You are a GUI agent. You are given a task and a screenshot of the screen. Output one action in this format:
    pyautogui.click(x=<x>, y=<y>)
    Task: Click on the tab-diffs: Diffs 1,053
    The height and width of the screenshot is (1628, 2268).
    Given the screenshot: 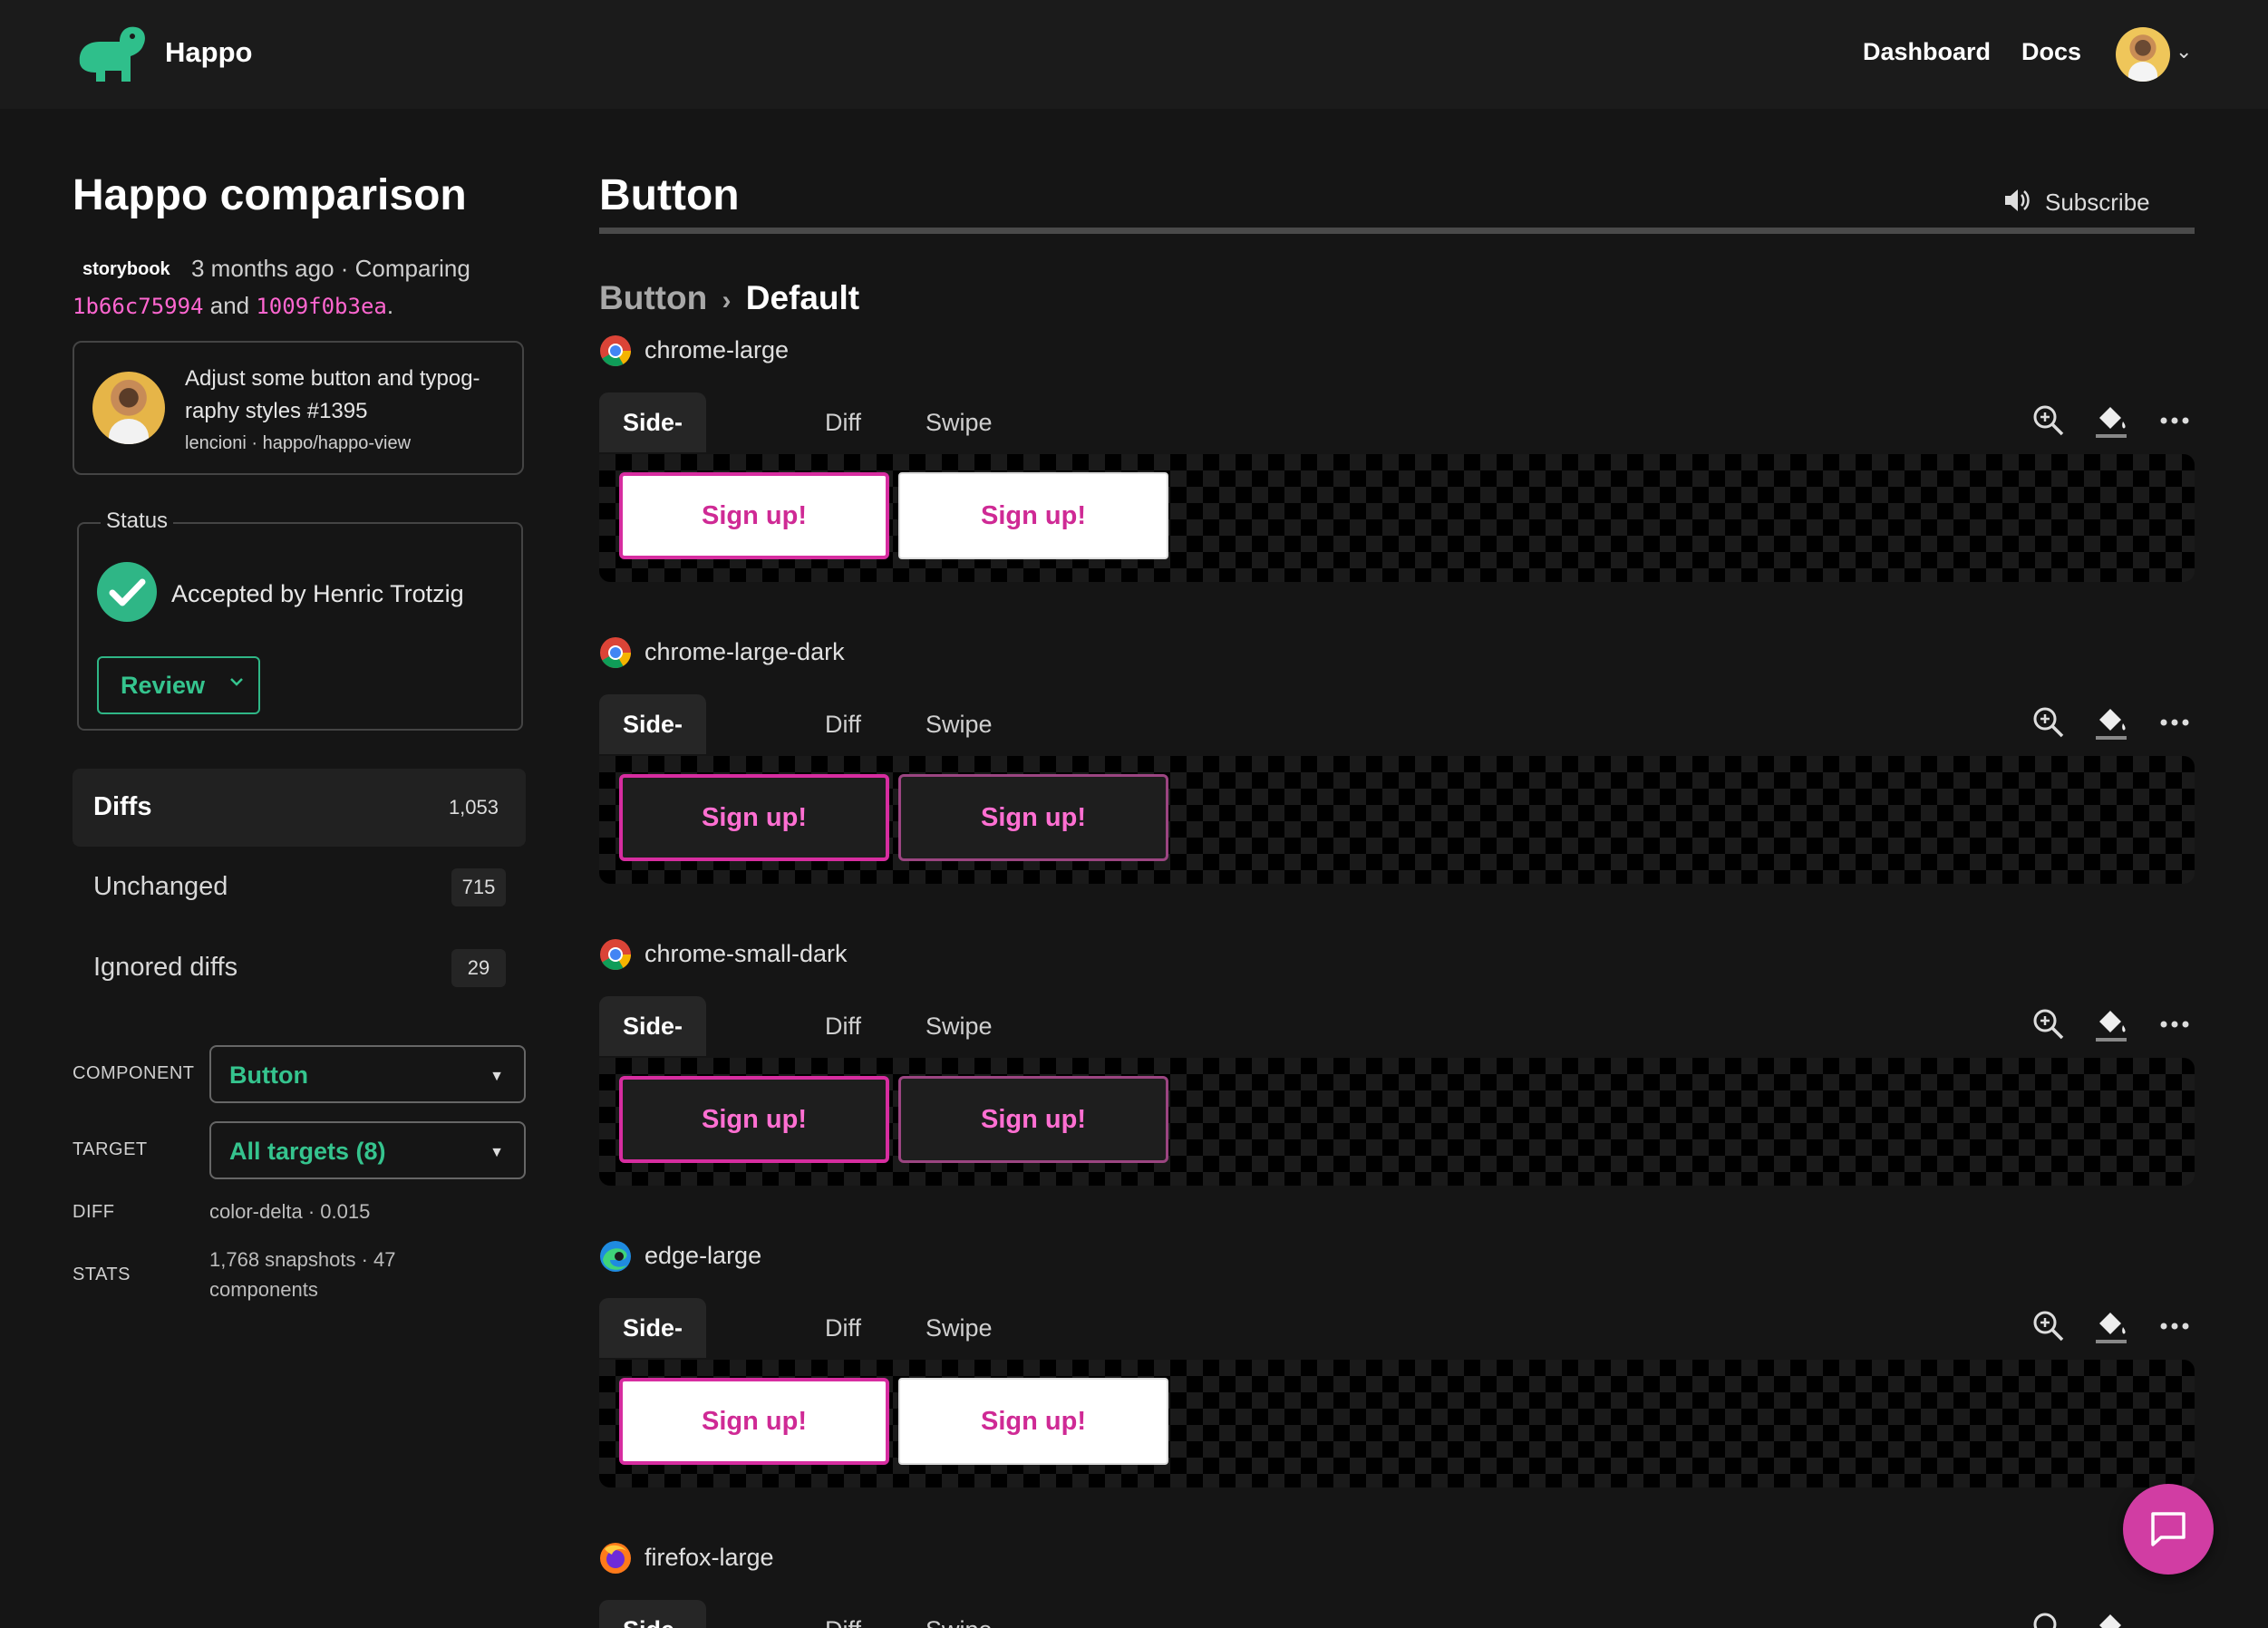 What is the action you would take?
    pyautogui.click(x=300, y=808)
    